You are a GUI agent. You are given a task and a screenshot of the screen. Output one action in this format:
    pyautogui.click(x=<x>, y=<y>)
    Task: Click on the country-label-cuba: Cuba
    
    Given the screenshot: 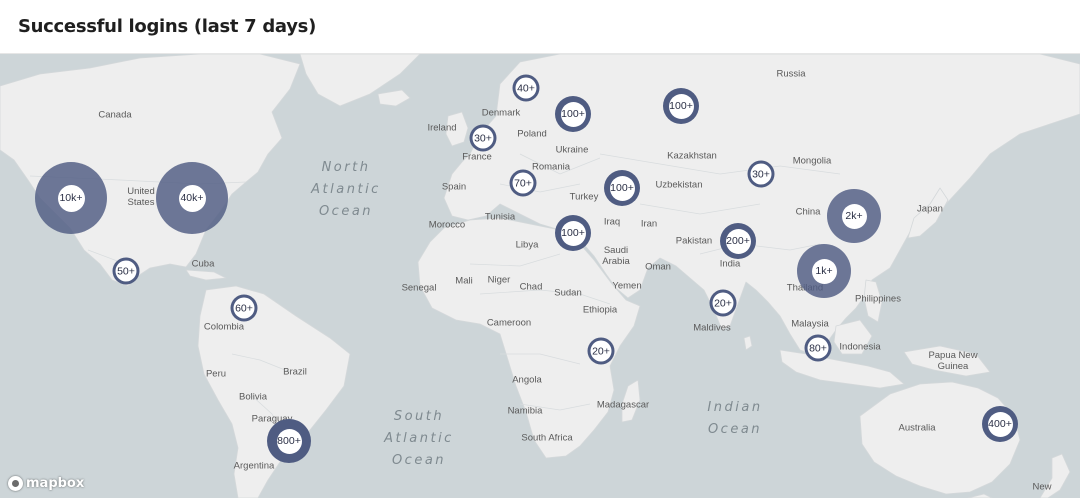 What is the action you would take?
    pyautogui.click(x=203, y=264)
    